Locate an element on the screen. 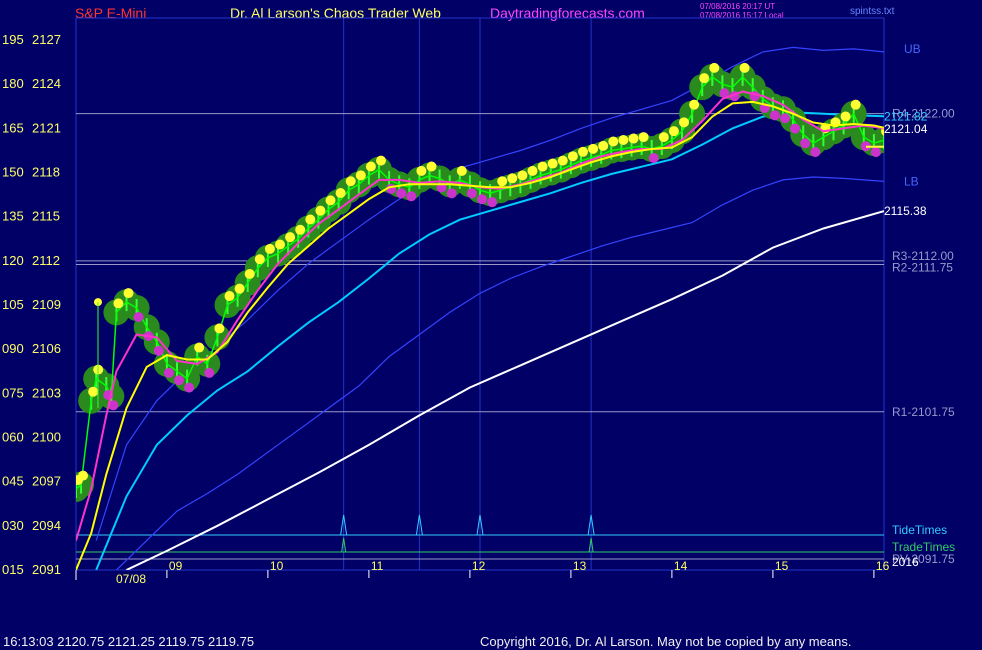 This screenshot has width=982, height=650. x-tick-label: 14 is located at coordinates (681, 566).